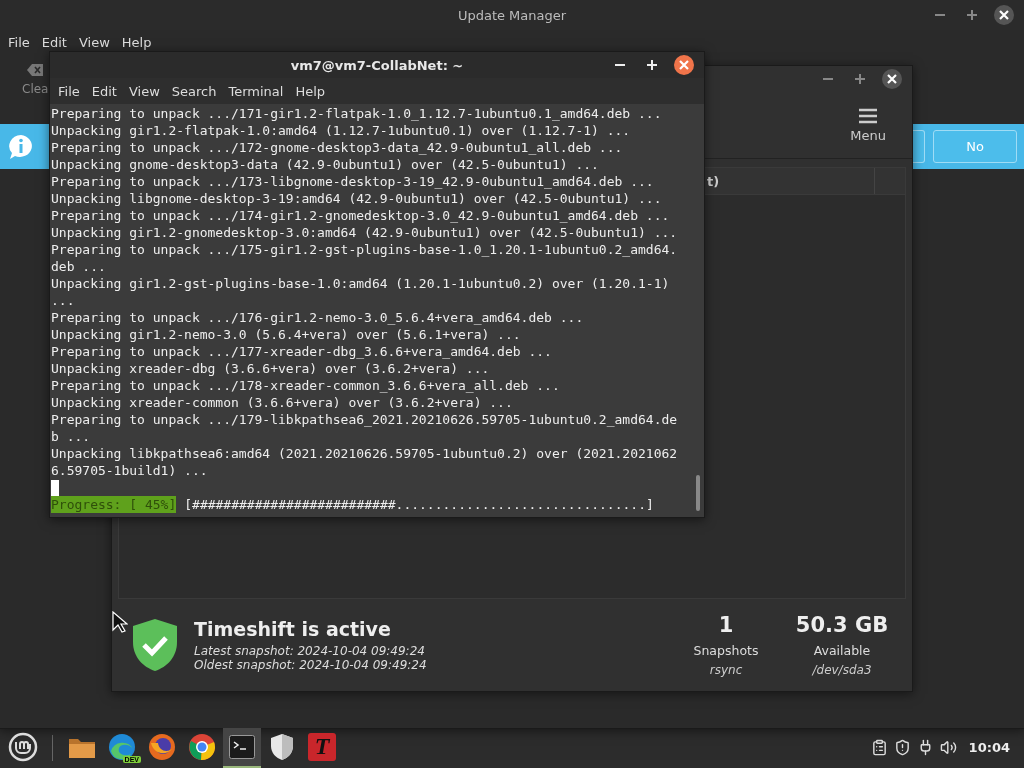 The image size is (1024, 768). I want to click on latest-snapshot: Latest snapshot: 2024-10-04 09:49:24, so click(310, 651).